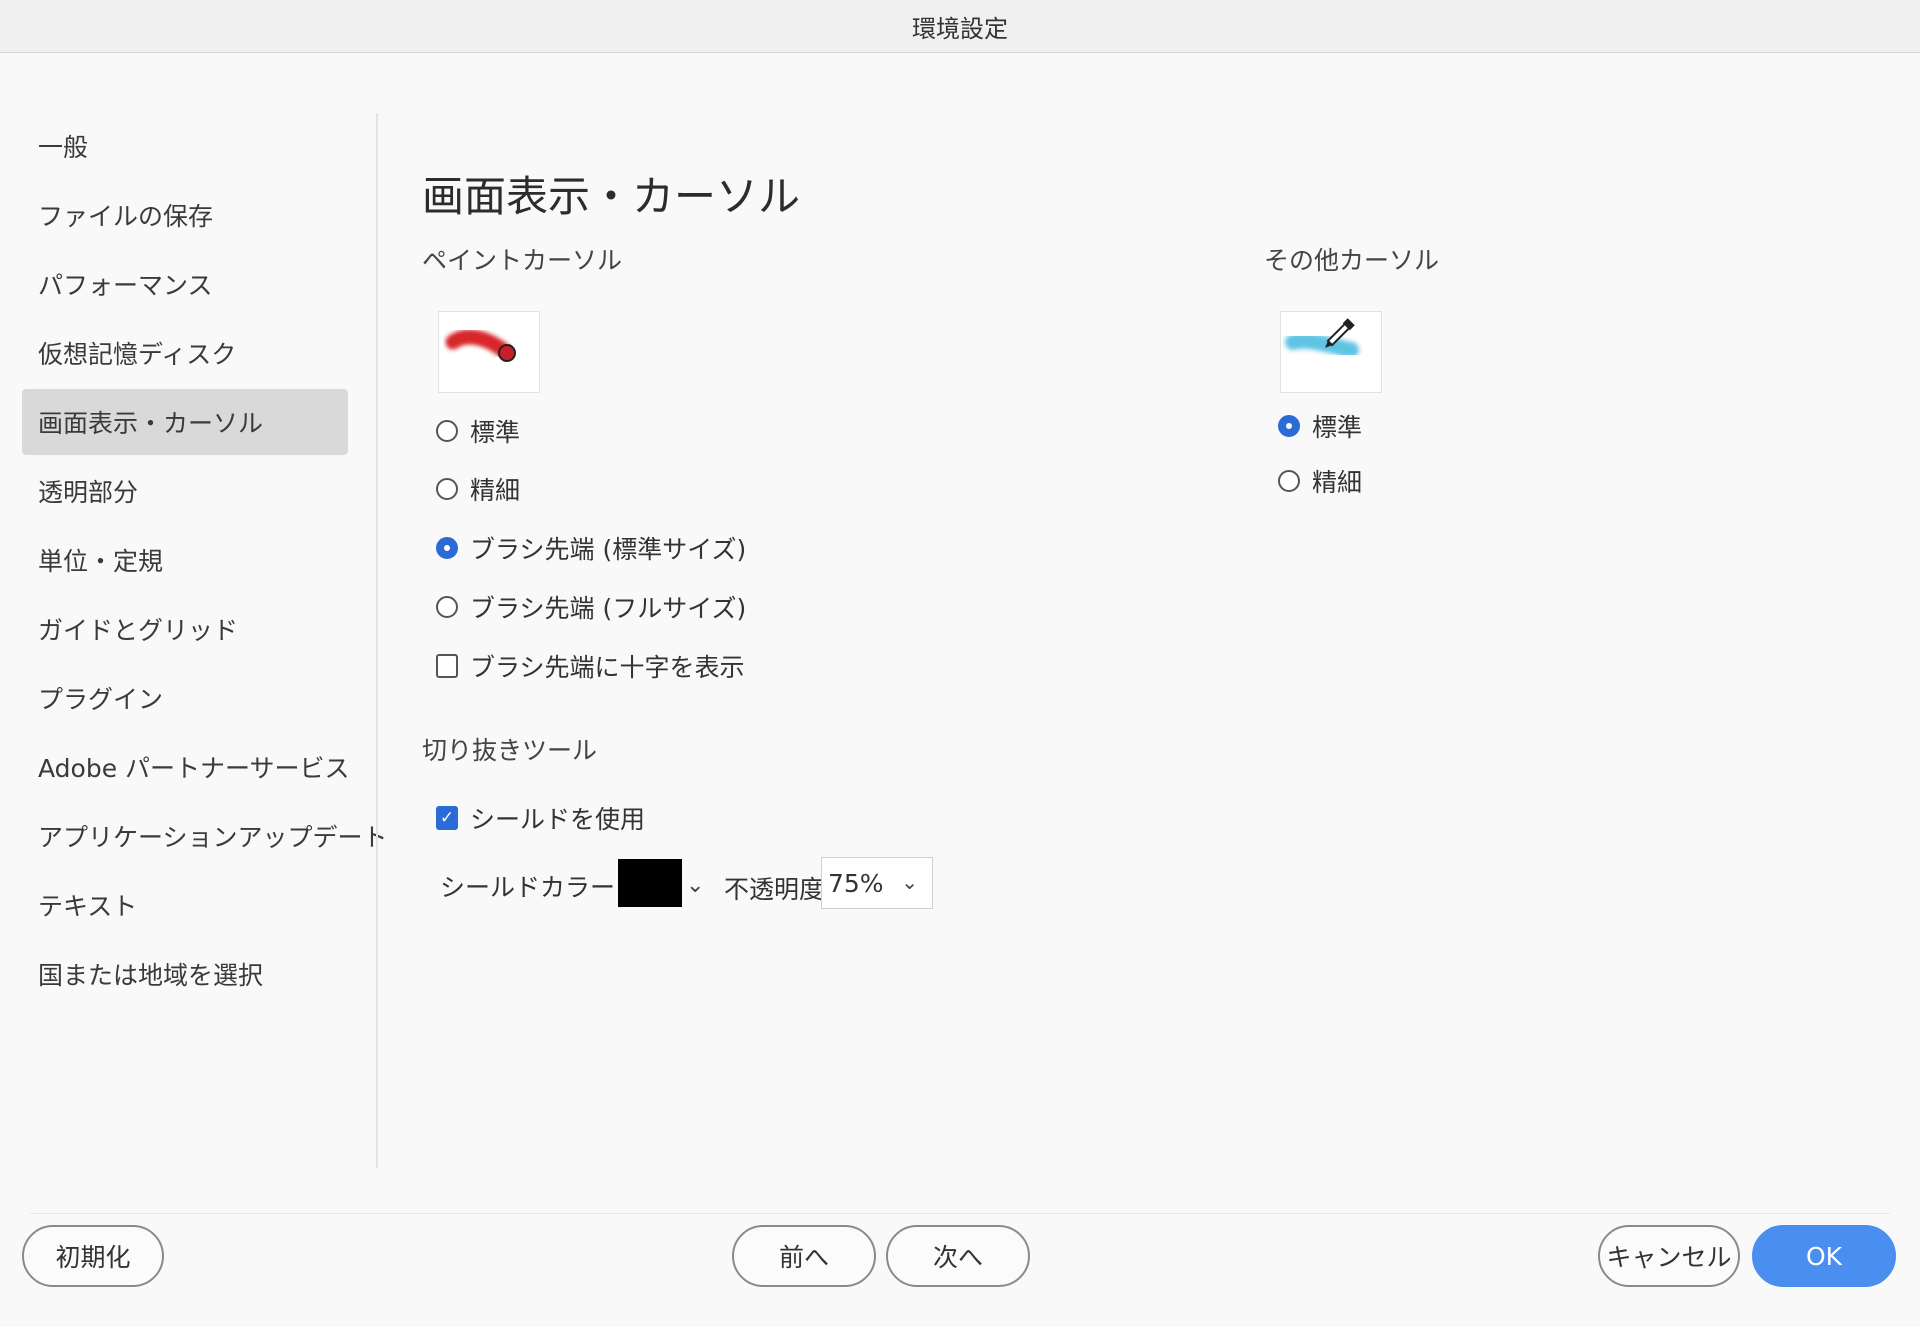 The width and height of the screenshot is (1920, 1327). I want to click on sidebar-item-transparency: 透明部分, so click(185, 491).